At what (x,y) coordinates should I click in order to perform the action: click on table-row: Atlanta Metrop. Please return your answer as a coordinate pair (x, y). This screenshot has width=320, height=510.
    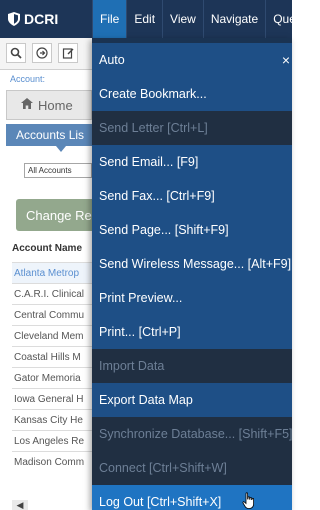
    Looking at the image, I should click on (52, 272).